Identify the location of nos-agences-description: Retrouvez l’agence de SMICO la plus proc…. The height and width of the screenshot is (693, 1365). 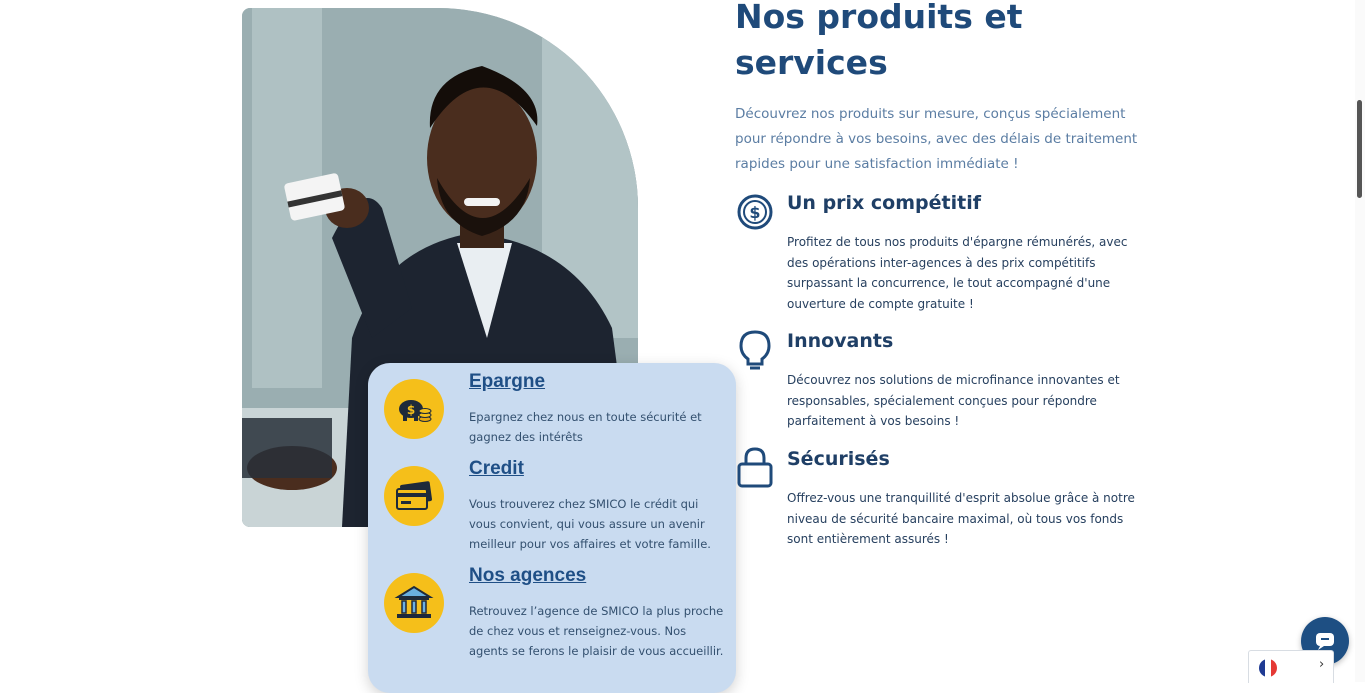
(596, 631).